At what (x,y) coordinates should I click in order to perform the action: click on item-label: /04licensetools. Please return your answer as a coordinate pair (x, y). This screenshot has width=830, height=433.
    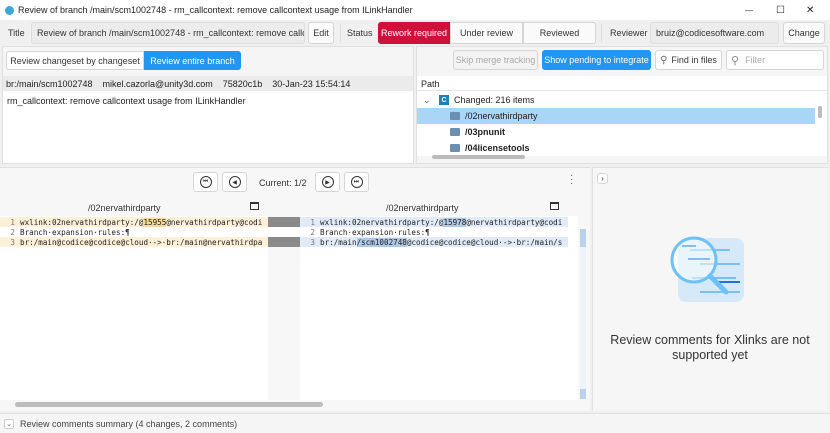
    Looking at the image, I should click on (497, 147).